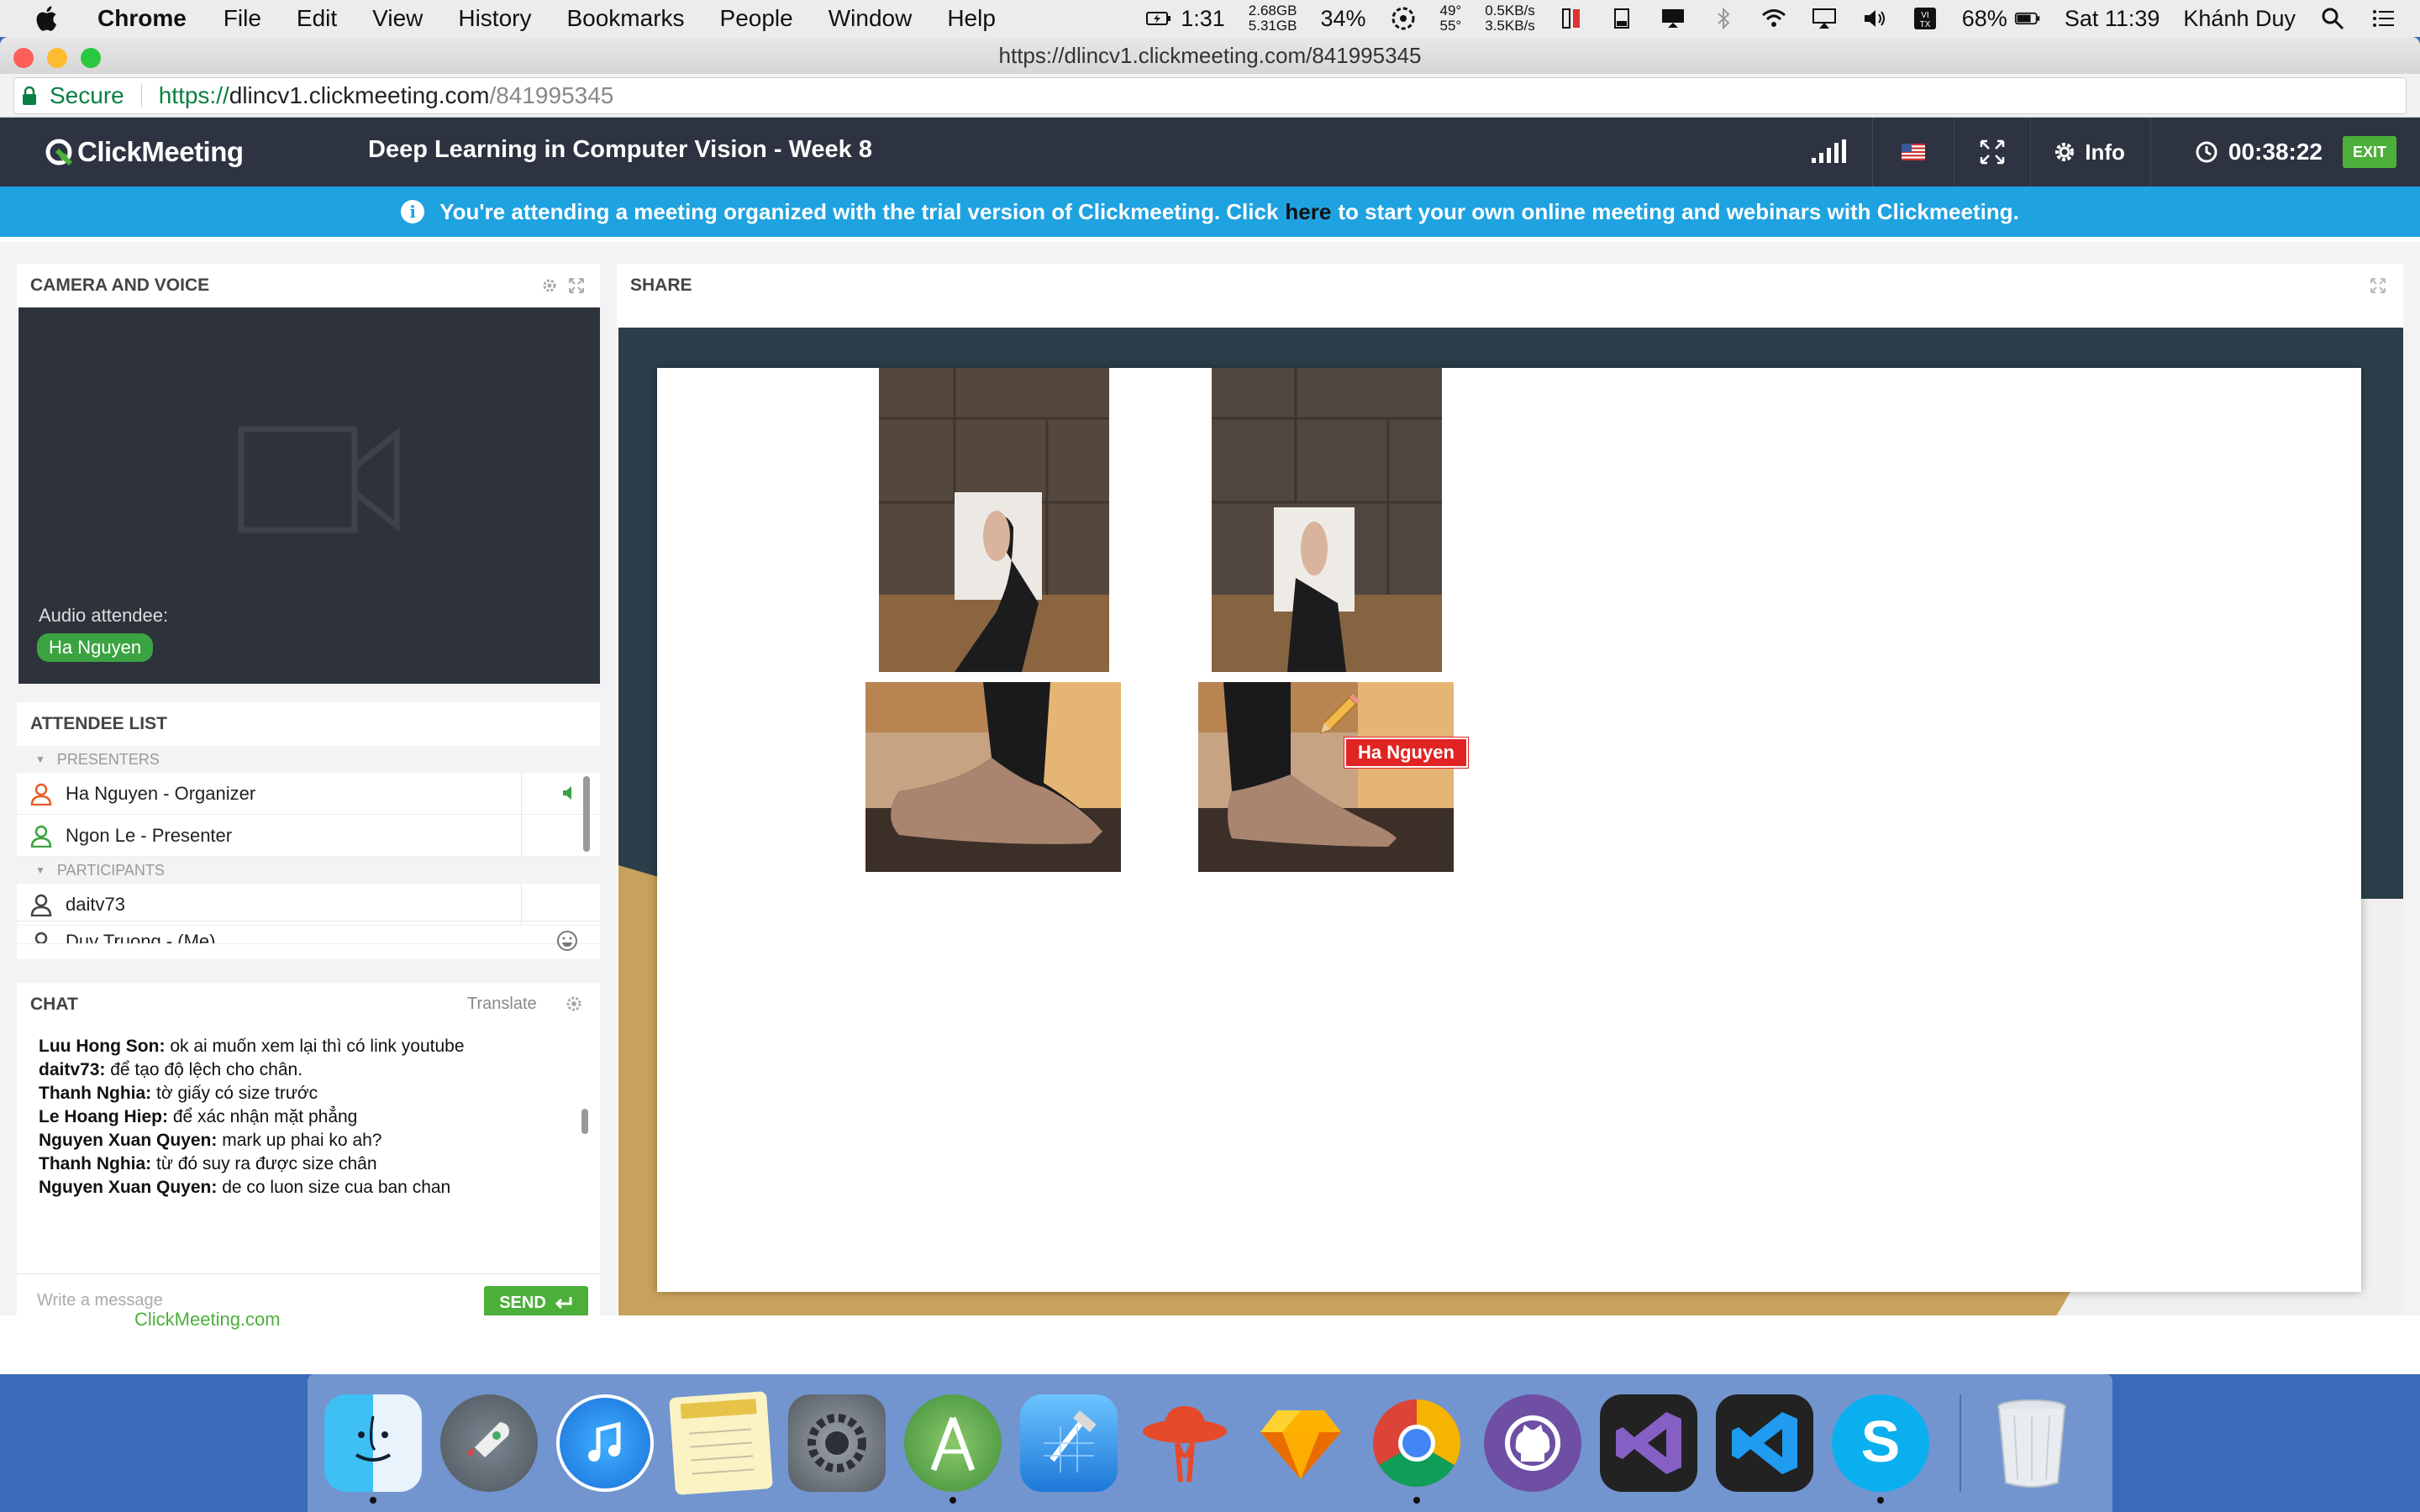 The width and height of the screenshot is (2420, 1512). I want to click on visual-studio-code-icon, so click(1764, 1443).